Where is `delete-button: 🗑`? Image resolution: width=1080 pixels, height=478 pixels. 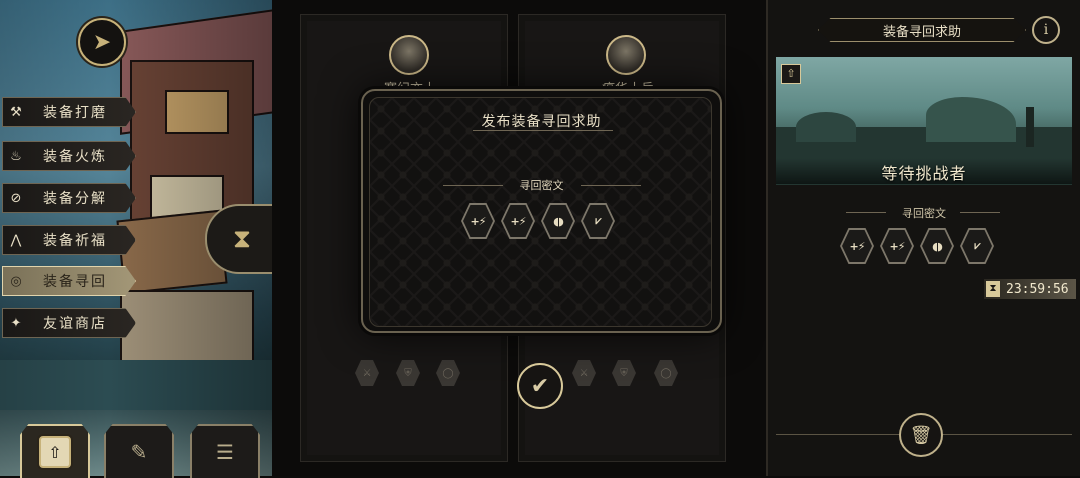 delete-button: 🗑 is located at coordinates (921, 435).